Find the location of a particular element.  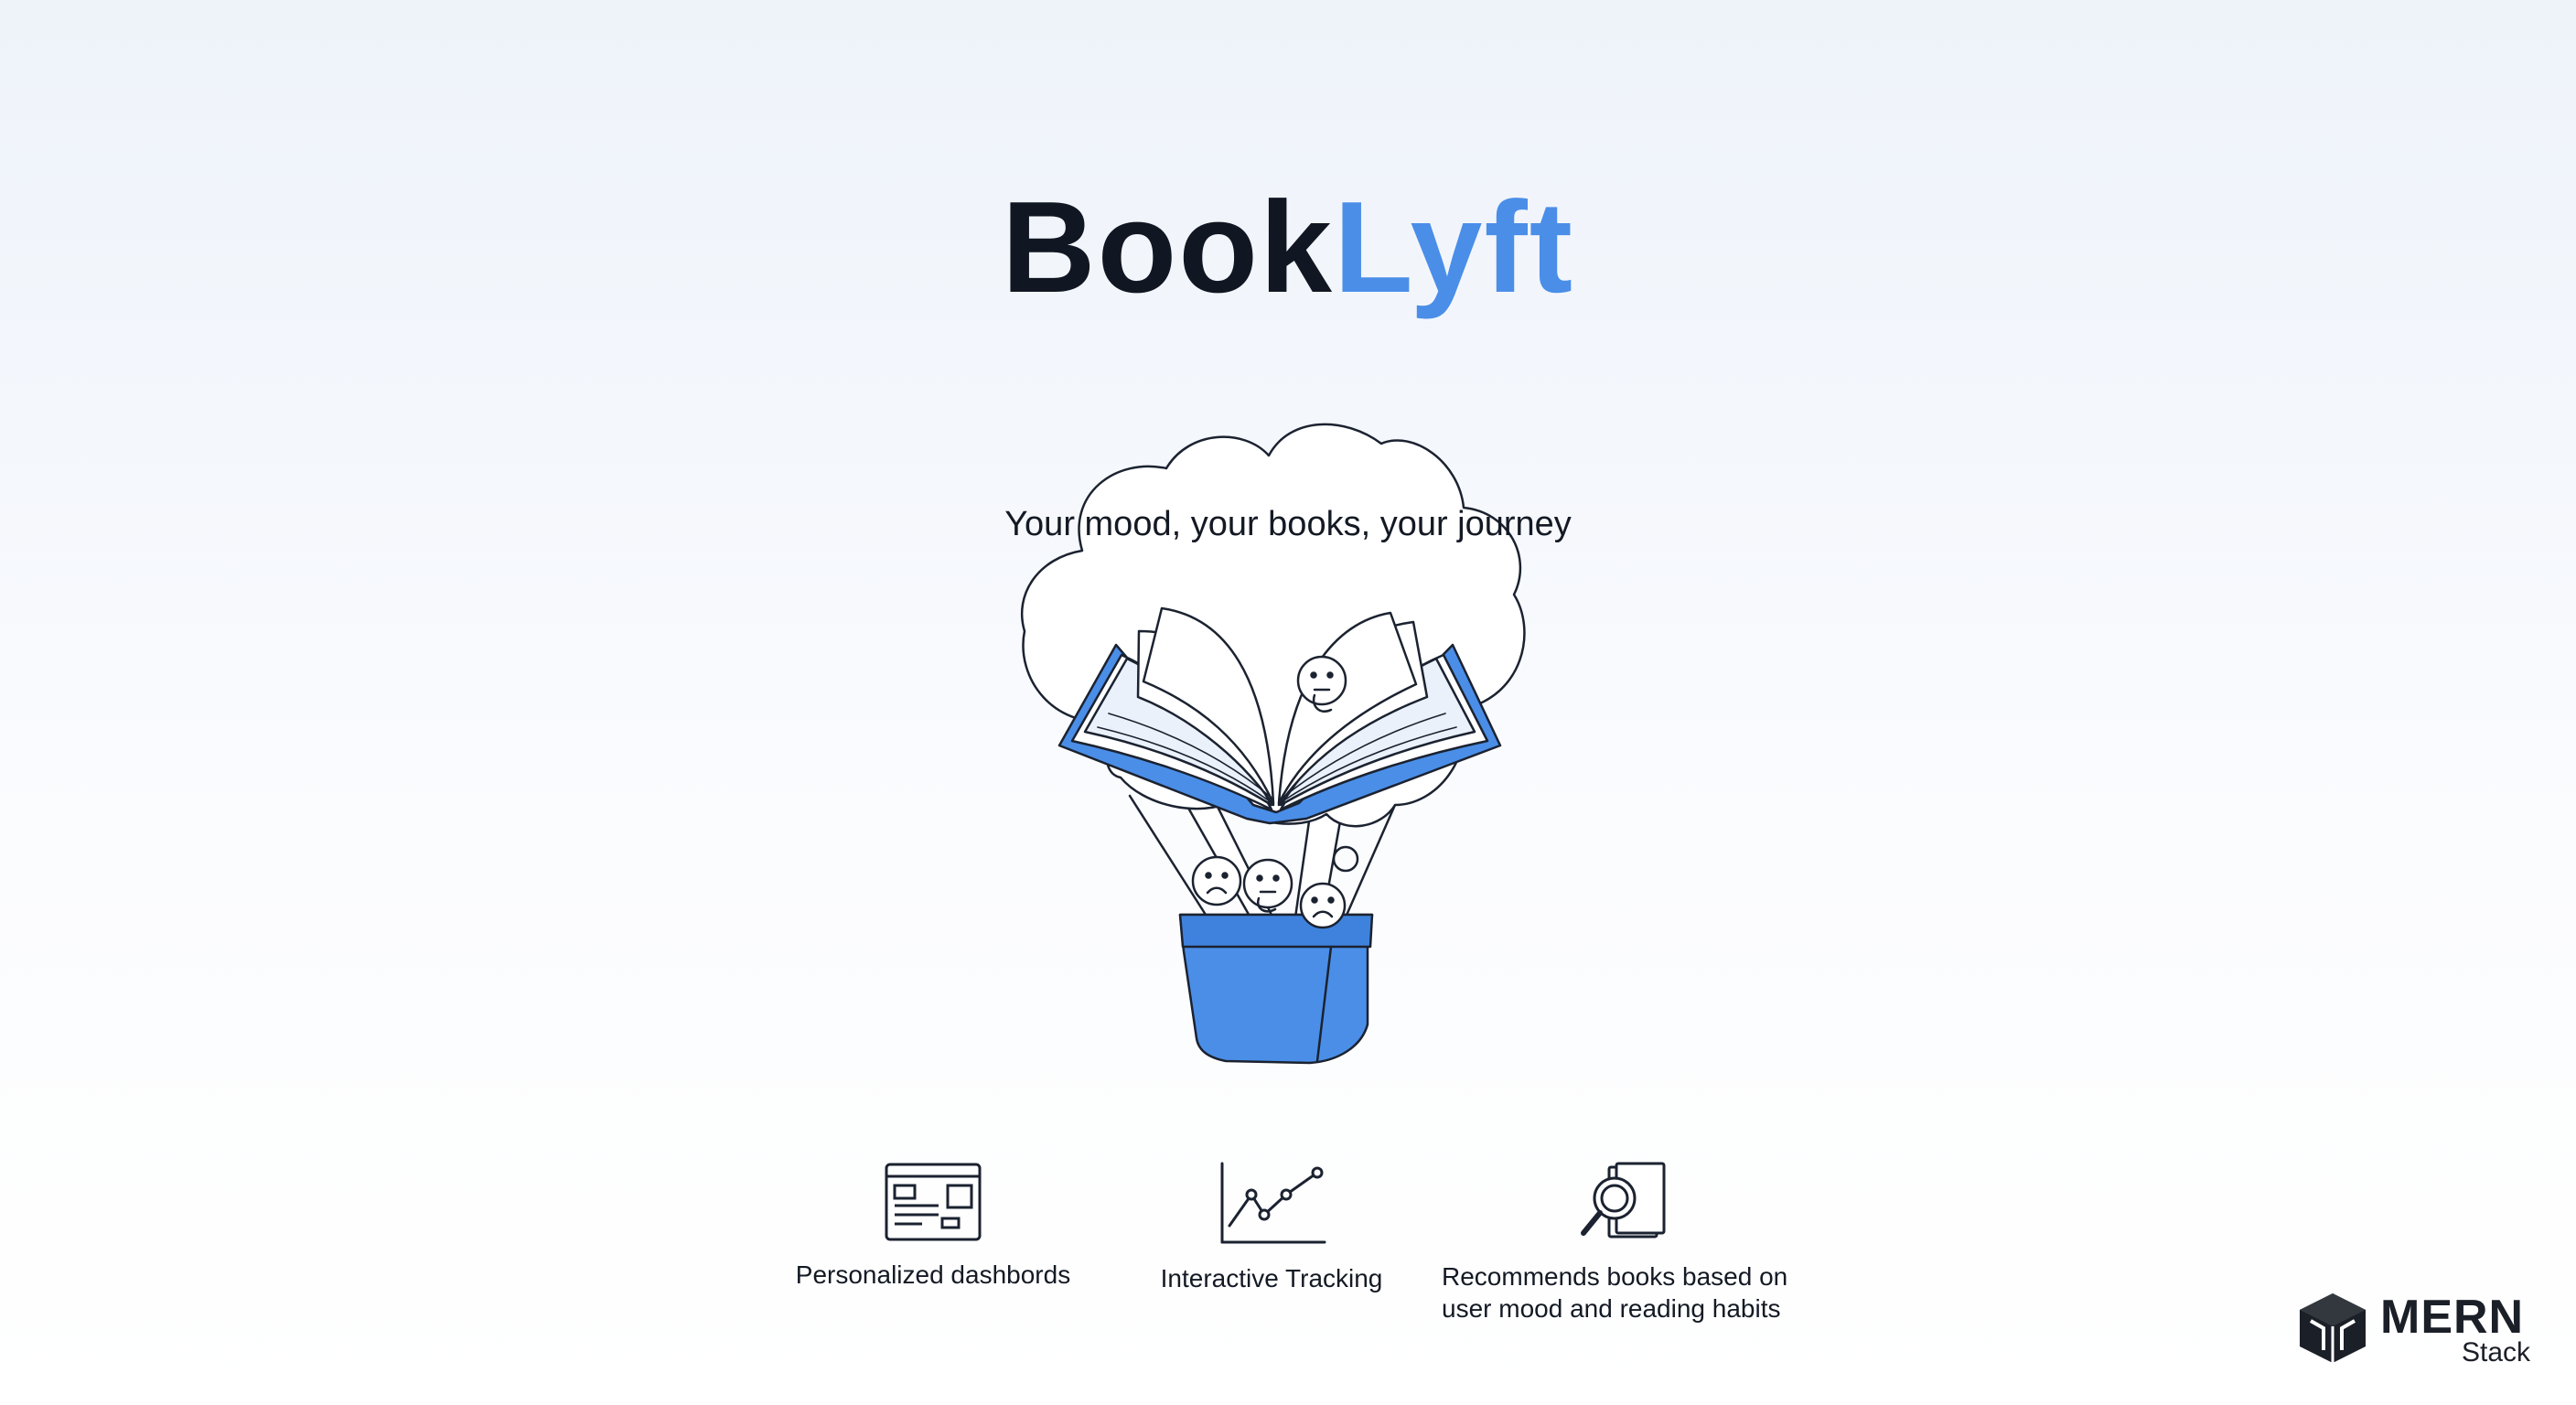

tagline: Your mood, your books, your journey is located at coordinates (1288, 524).